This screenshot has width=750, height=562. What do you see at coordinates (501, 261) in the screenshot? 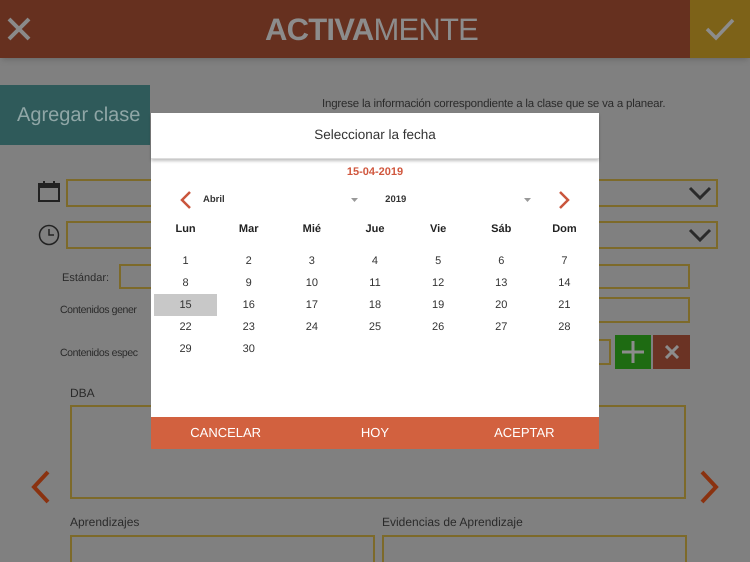
I see `day-cell: 6` at bounding box center [501, 261].